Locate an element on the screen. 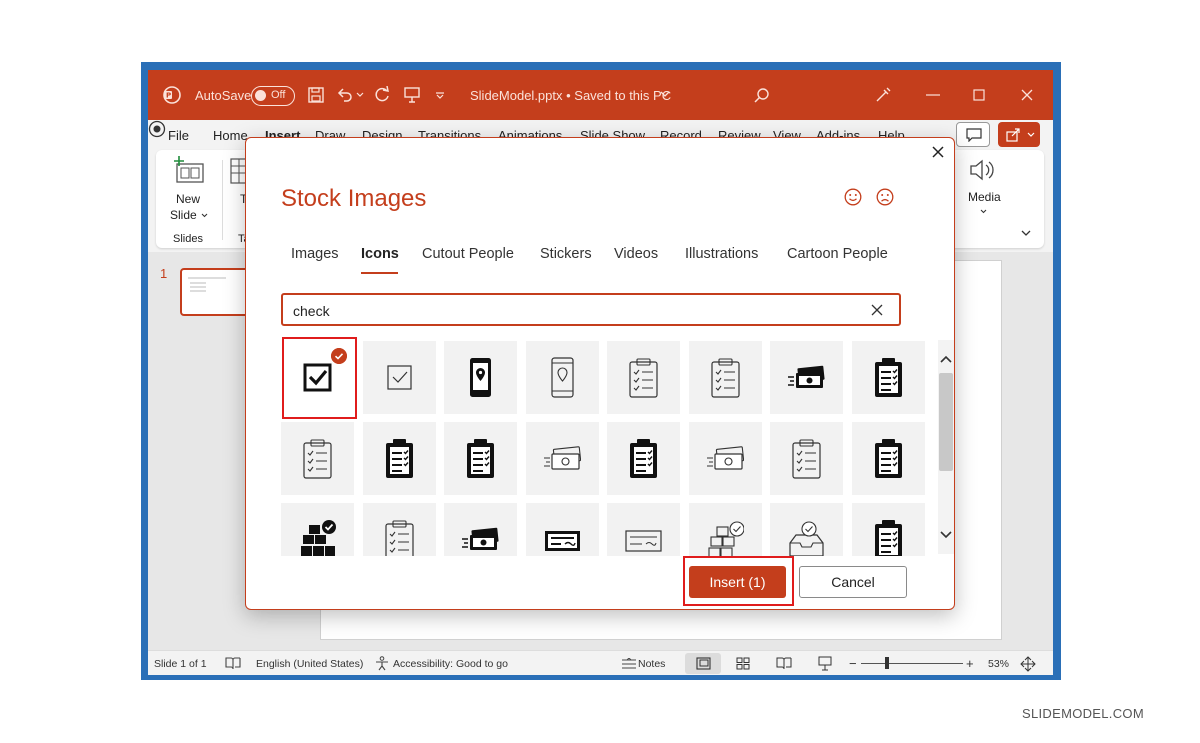 This screenshot has width=1200, height=743. media-label: Media is located at coordinates (984, 197).